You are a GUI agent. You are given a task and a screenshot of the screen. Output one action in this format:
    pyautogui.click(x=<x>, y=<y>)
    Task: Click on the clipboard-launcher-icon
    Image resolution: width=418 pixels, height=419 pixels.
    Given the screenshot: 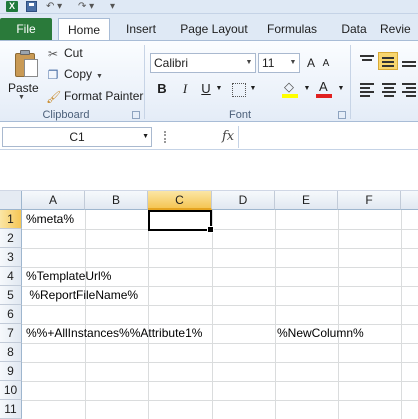 What is the action you would take?
    pyautogui.click(x=136, y=115)
    